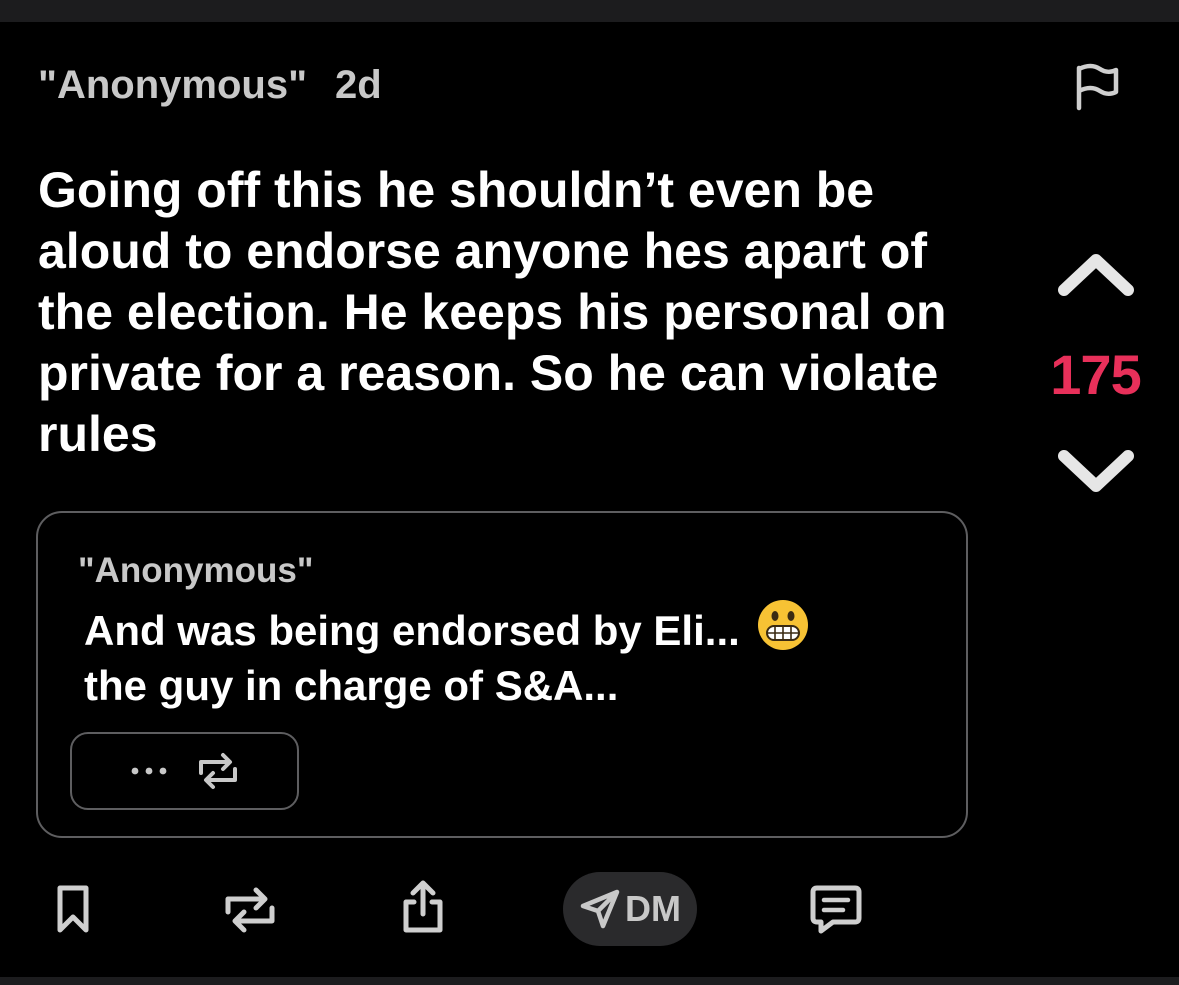 The height and width of the screenshot is (985, 1179). I want to click on bookmark-icon, so click(73, 909).